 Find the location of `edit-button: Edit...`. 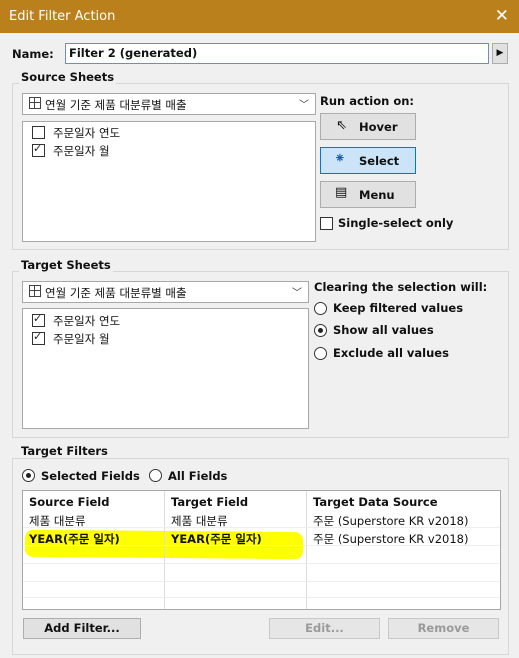

edit-button: Edit... is located at coordinates (324, 628).